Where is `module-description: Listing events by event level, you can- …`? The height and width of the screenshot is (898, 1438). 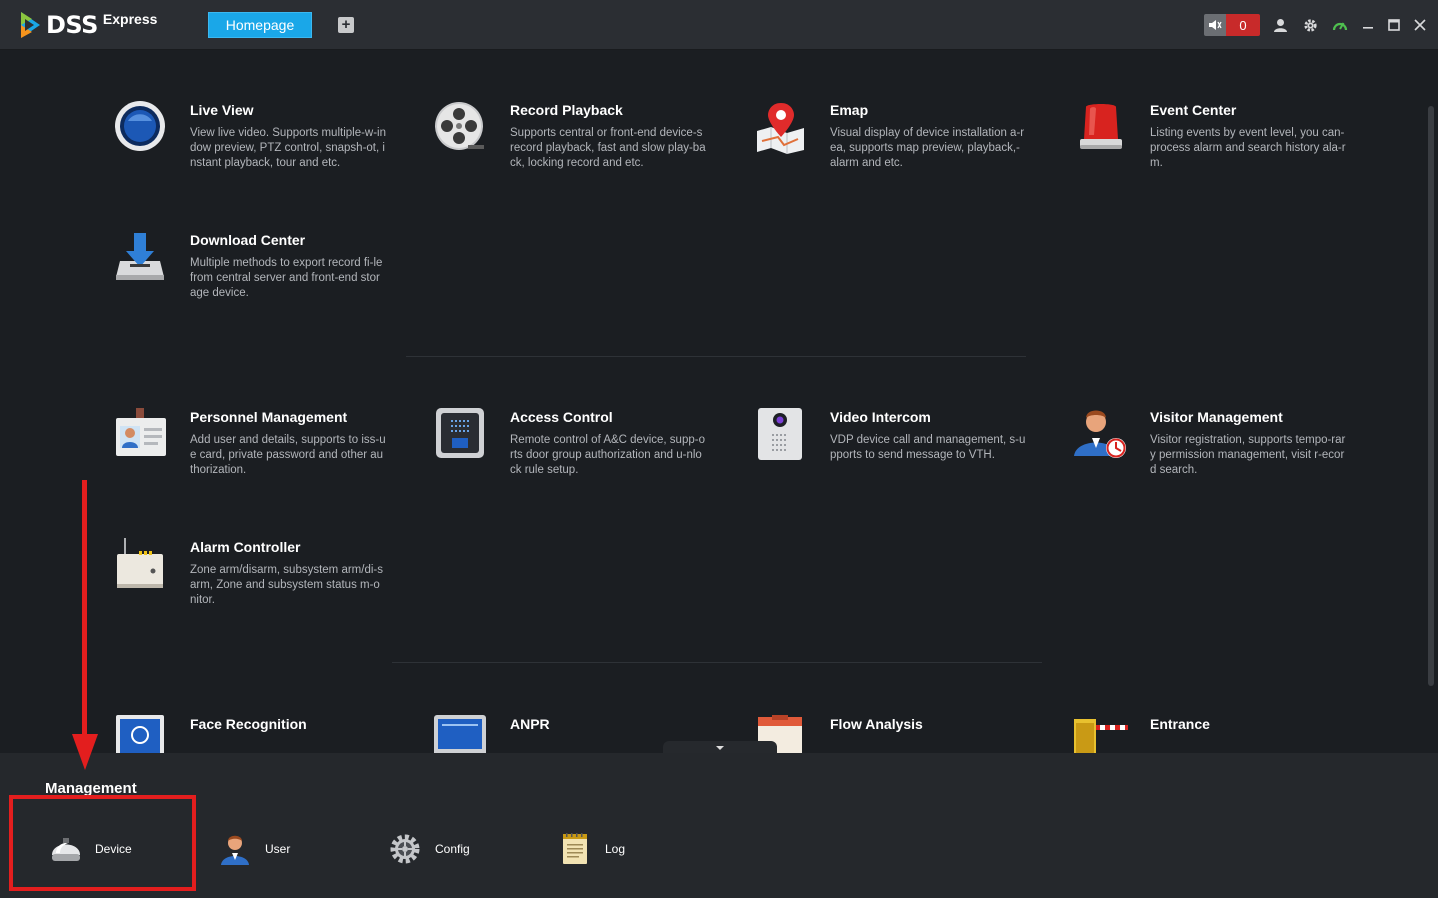
module-description: Listing events by event level, you can- … is located at coordinates (1248, 148).